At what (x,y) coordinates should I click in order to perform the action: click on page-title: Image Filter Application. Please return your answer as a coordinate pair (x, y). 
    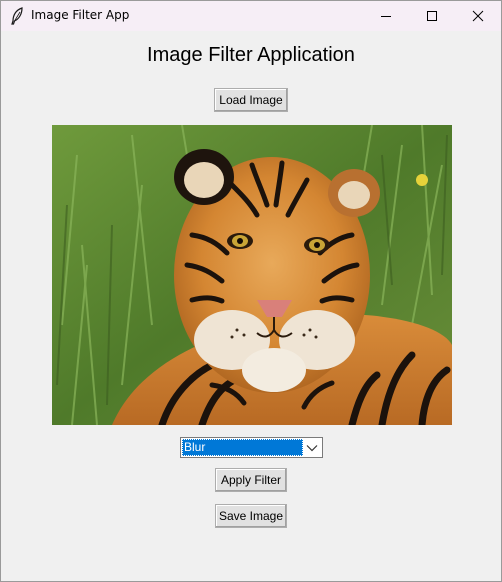
    Looking at the image, I should click on (251, 55).